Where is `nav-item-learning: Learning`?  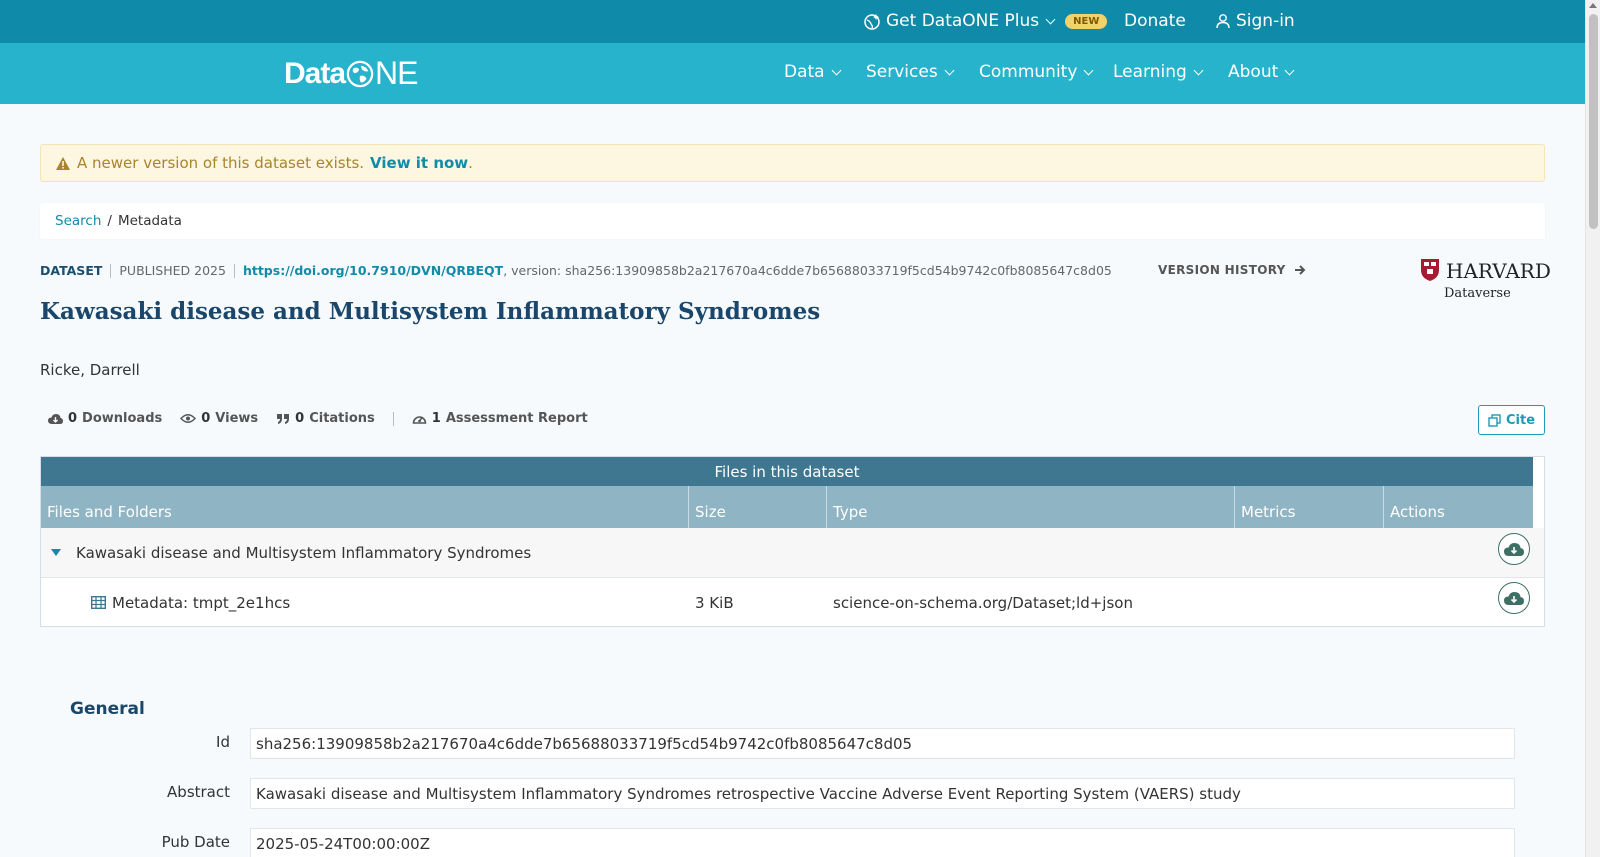
nav-item-learning: Learning is located at coordinates (1158, 72).